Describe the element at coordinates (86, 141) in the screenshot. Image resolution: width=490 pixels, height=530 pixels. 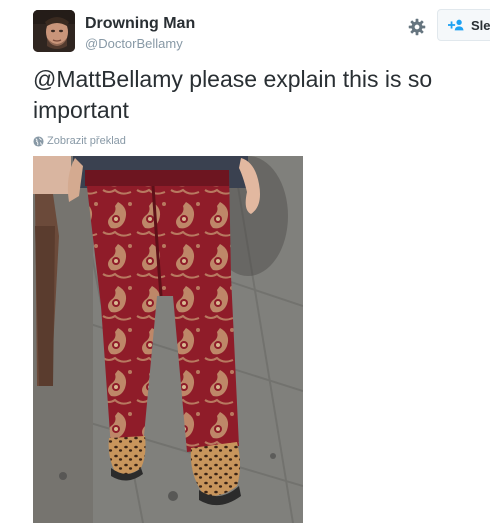
I see `translate-label: Zobrazit překlad` at that location.